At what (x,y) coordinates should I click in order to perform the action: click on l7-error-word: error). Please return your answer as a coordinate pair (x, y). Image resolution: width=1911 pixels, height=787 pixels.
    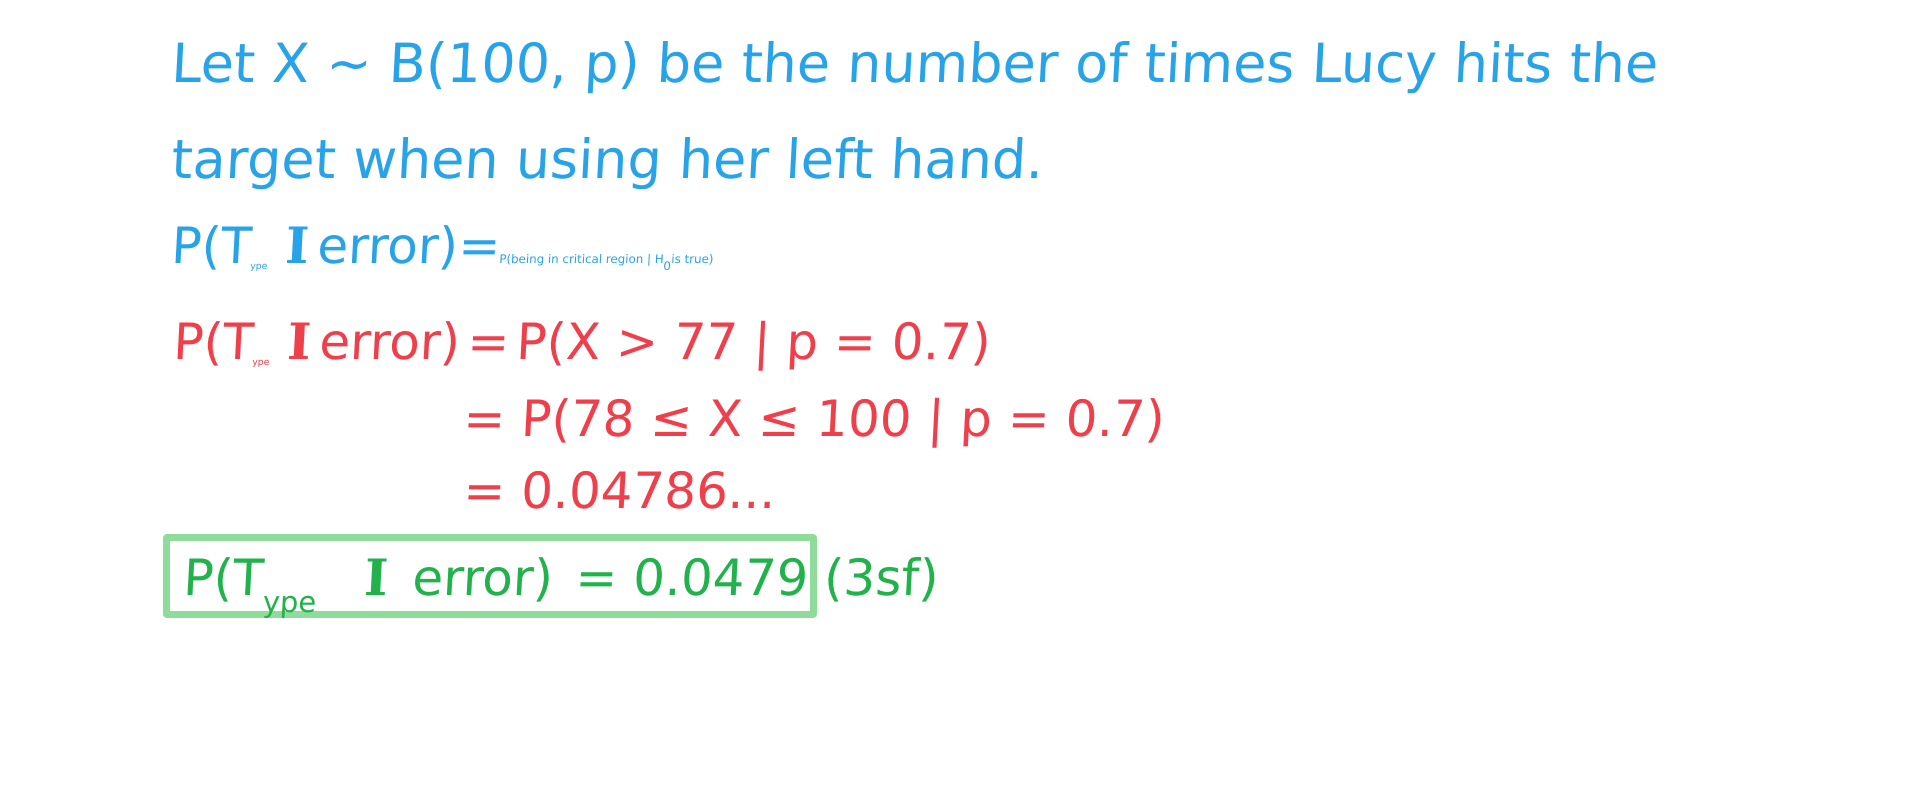
    Looking at the image, I should click on (482, 578).